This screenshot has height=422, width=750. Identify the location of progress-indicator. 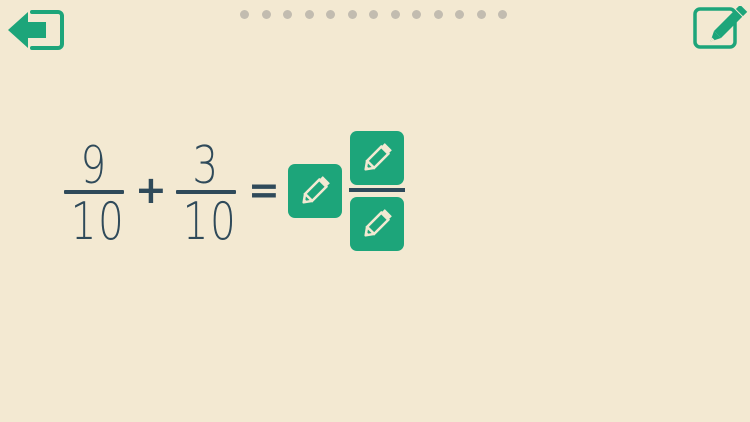
(373, 14).